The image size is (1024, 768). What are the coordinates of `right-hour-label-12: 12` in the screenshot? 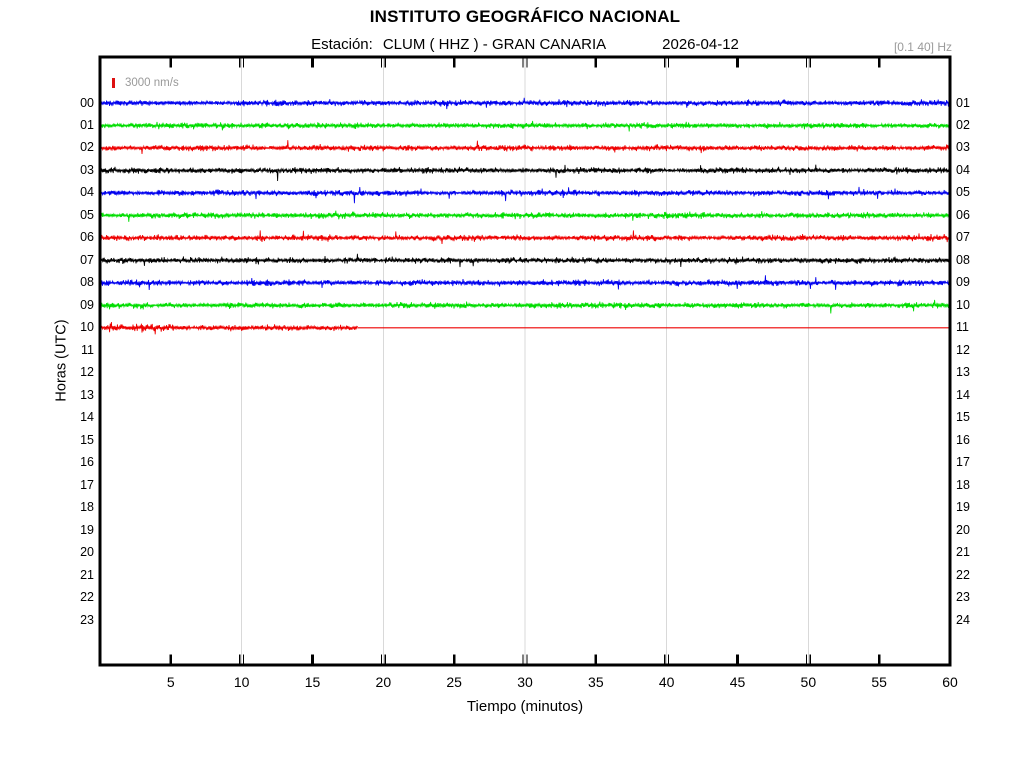 It's located at (963, 349).